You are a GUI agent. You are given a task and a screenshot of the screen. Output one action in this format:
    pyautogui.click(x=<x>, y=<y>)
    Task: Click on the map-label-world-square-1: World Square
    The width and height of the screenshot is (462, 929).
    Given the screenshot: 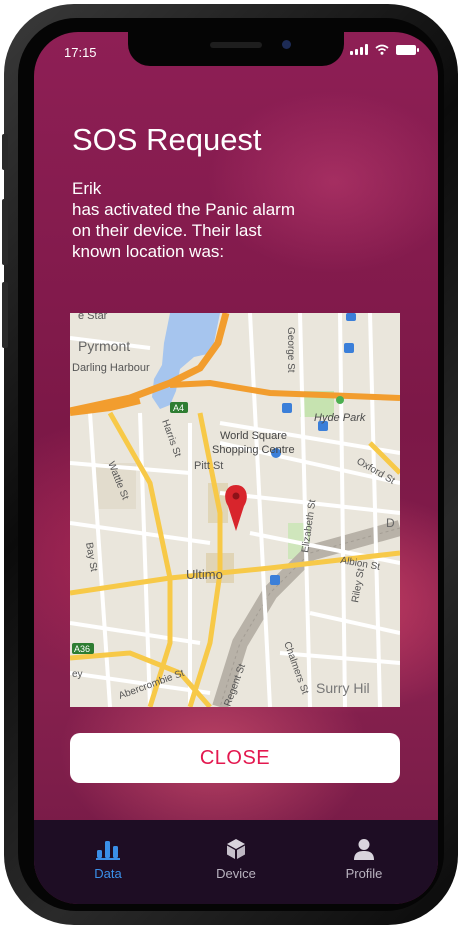 What is the action you would take?
    pyautogui.click(x=253, y=436)
    